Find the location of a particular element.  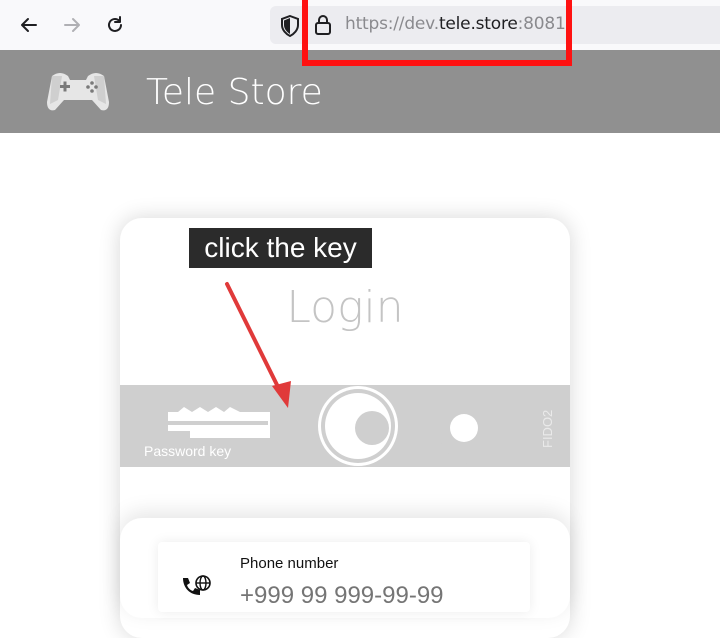

fido2-label: FIDO2 is located at coordinates (547, 428).